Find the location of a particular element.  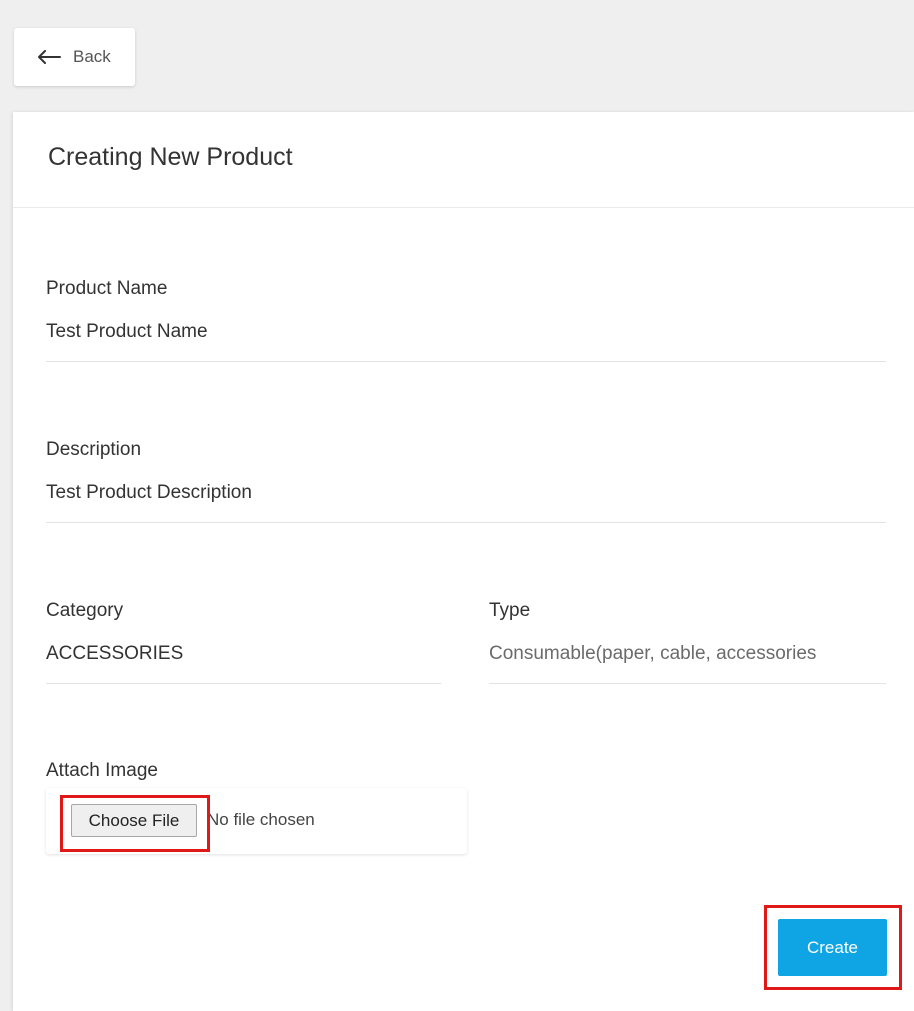

card-header: Creating New Product is located at coordinates (463, 160).